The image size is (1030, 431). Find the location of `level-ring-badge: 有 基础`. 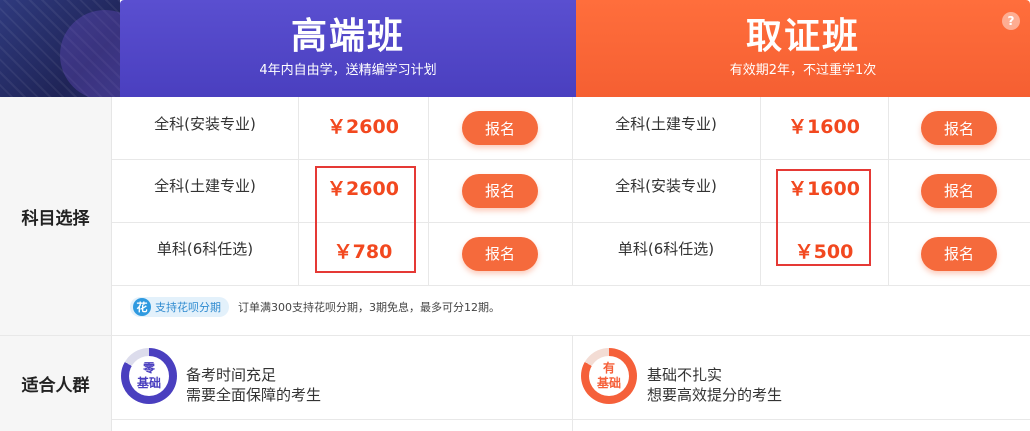

level-ring-badge: 有 基础 is located at coordinates (609, 376).